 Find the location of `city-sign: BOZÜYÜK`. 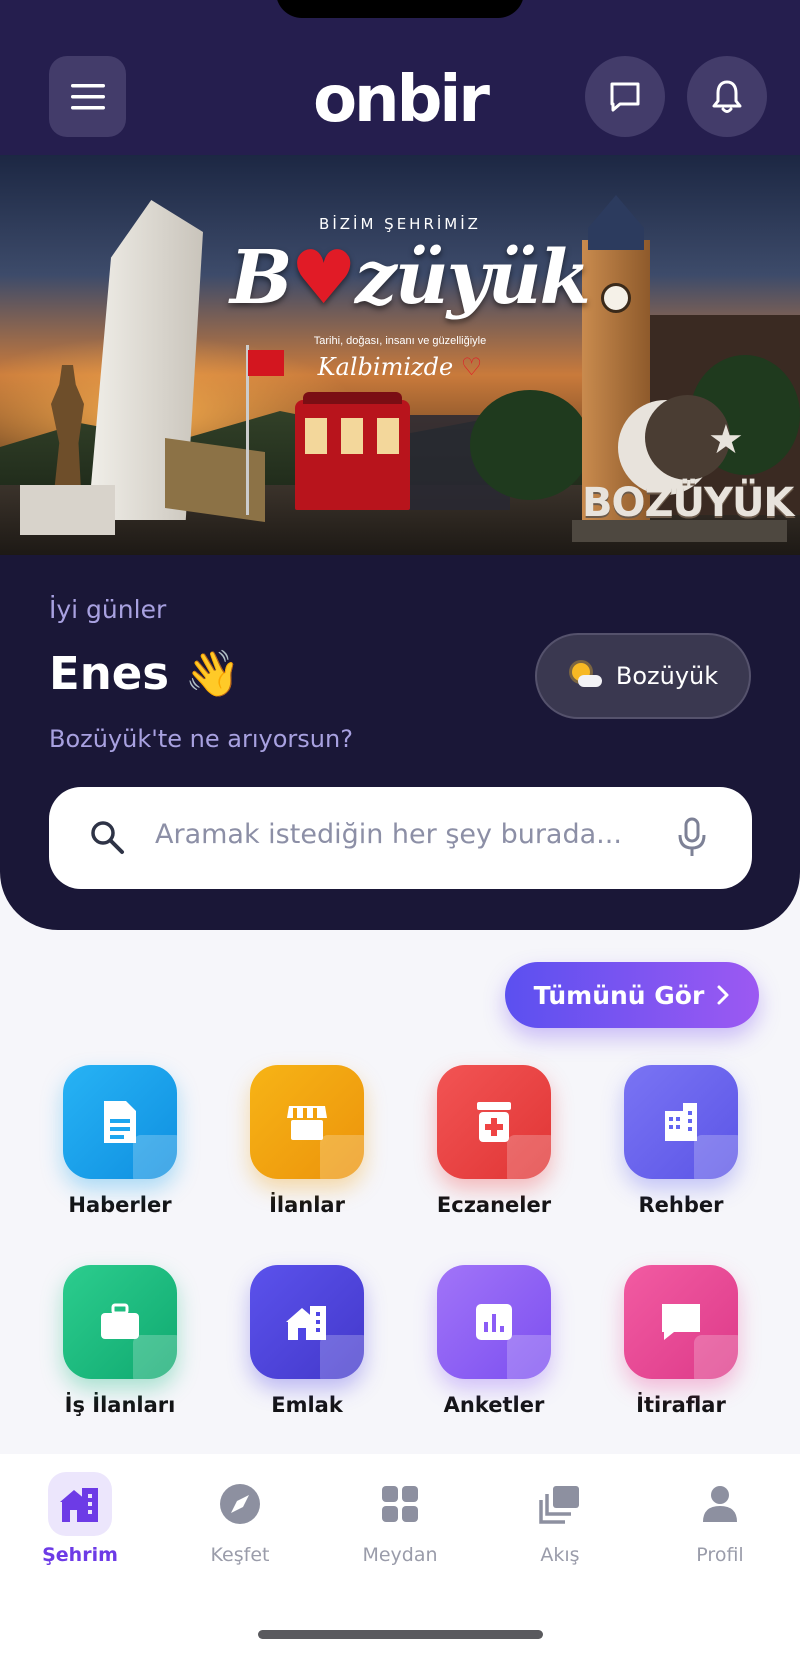

city-sign: BOZÜYÜK is located at coordinates (688, 503).